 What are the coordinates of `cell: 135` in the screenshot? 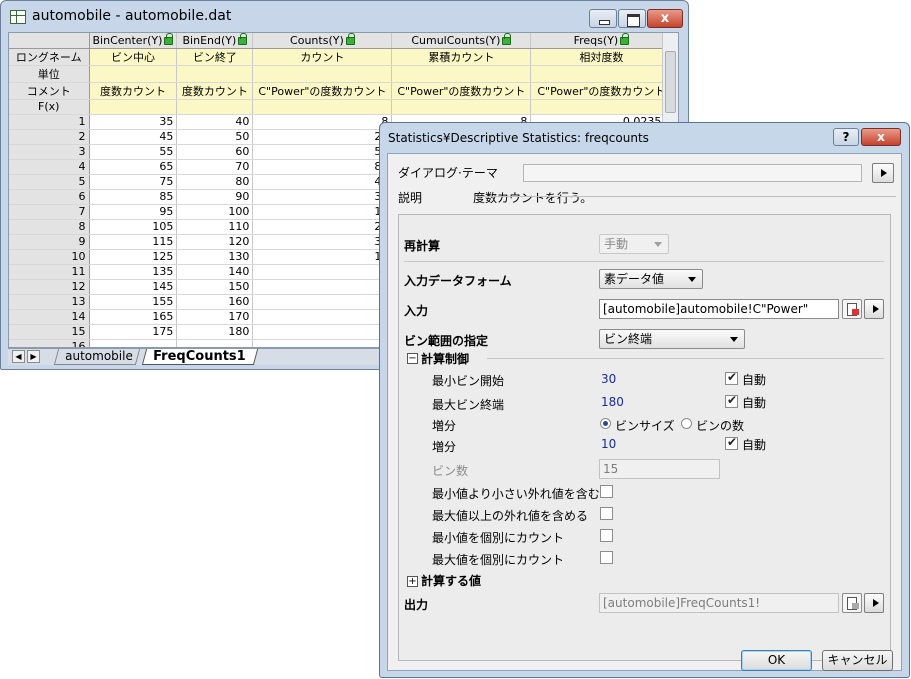 It's located at (133, 272).